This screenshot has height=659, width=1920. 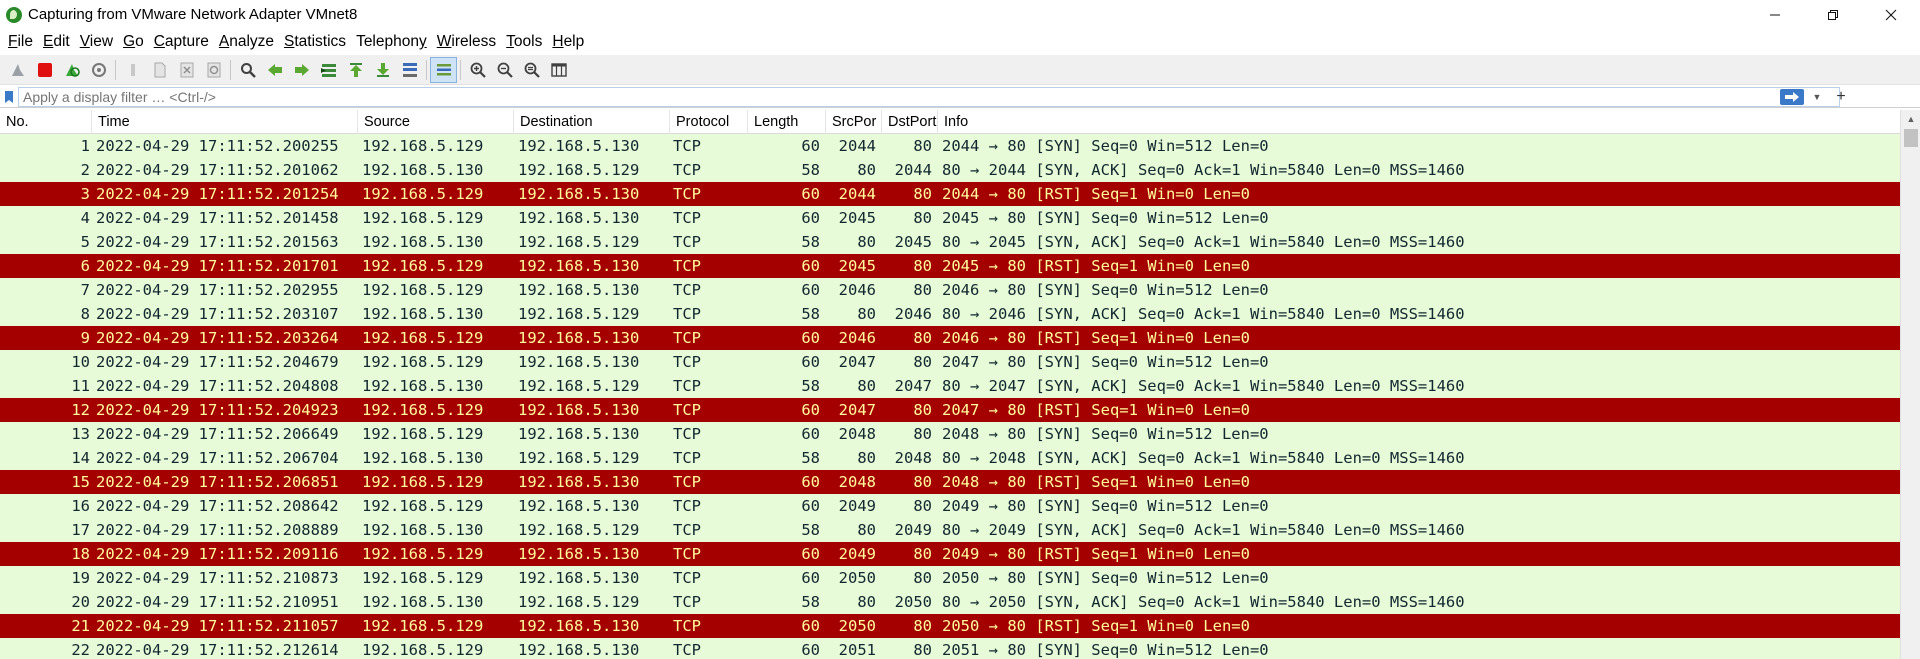 What do you see at coordinates (1792, 96) in the screenshot?
I see `apply-filter-button` at bounding box center [1792, 96].